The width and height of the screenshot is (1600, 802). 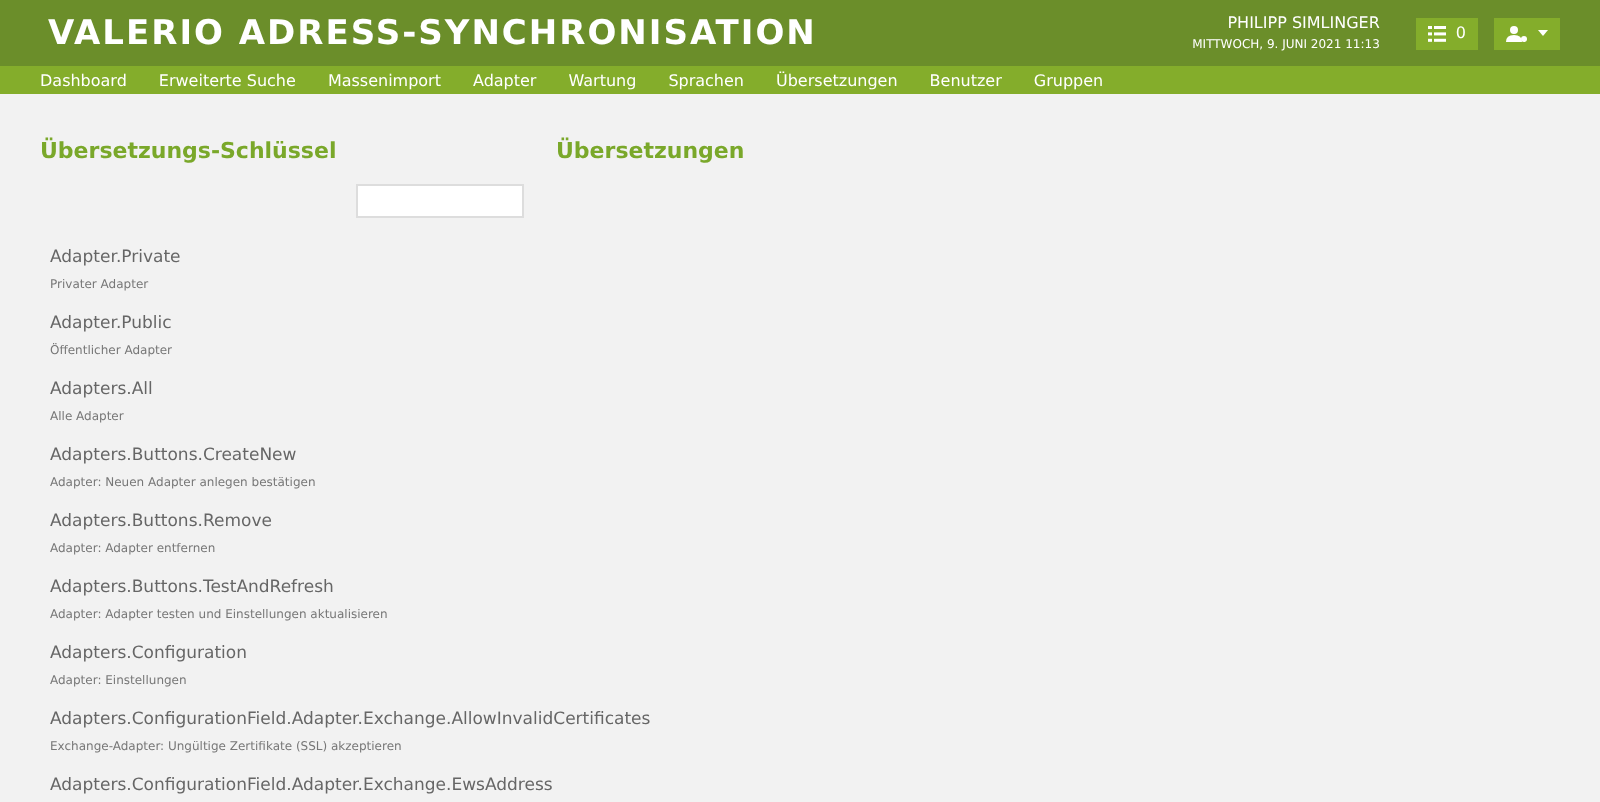 What do you see at coordinates (1068, 80) in the screenshot?
I see `nav-link: Gruppen` at bounding box center [1068, 80].